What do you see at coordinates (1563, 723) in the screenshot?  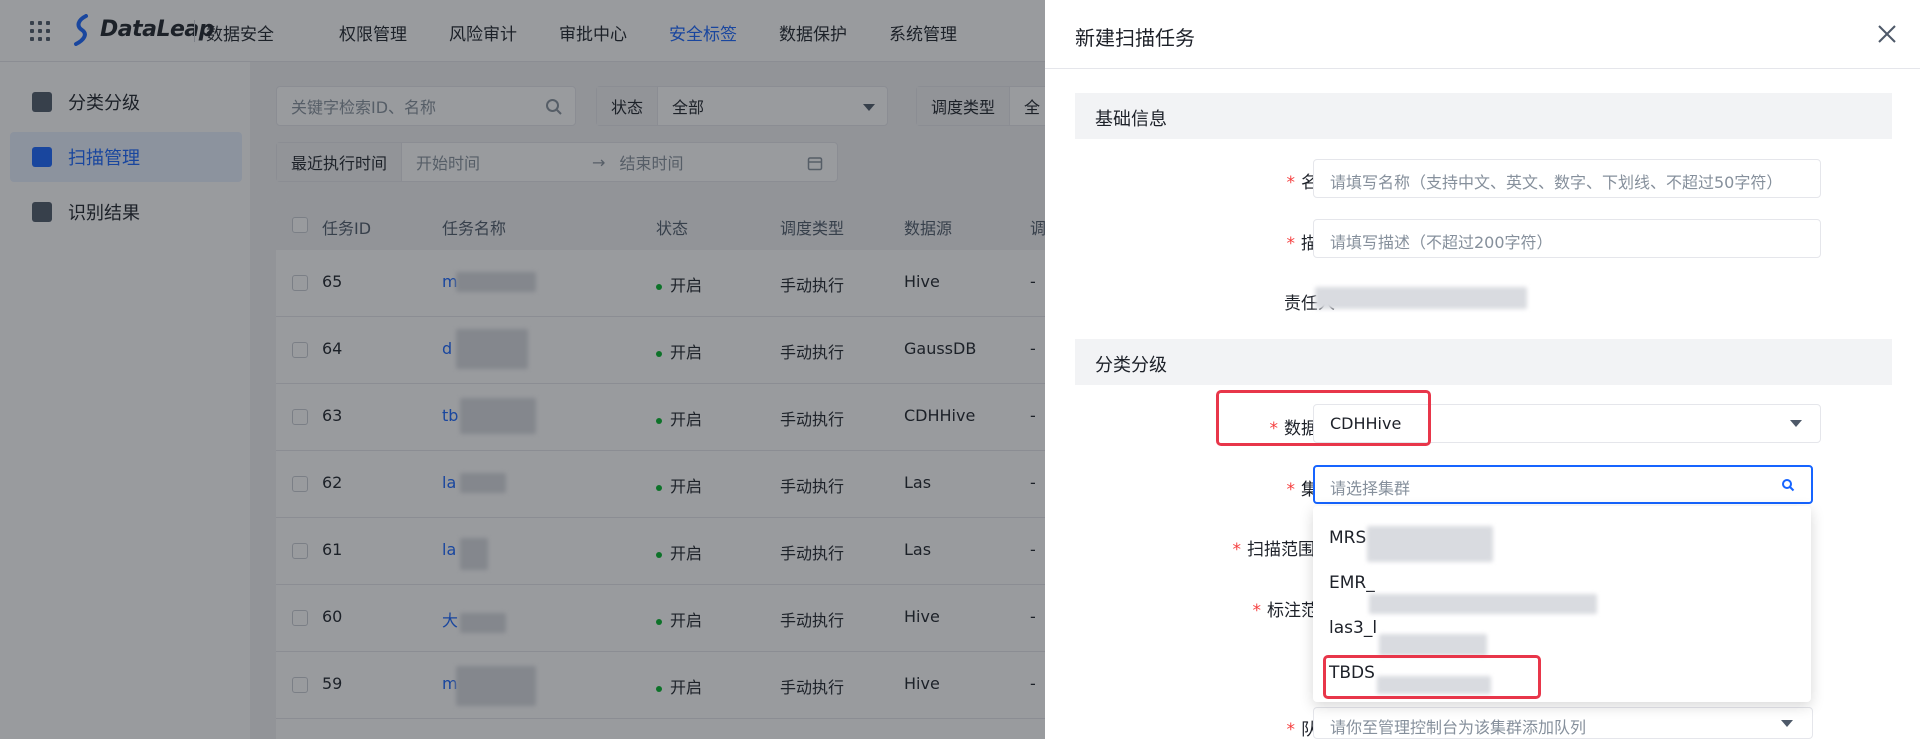 I see `queue-select: 请你至管理控制台为该集群添加队列` at bounding box center [1563, 723].